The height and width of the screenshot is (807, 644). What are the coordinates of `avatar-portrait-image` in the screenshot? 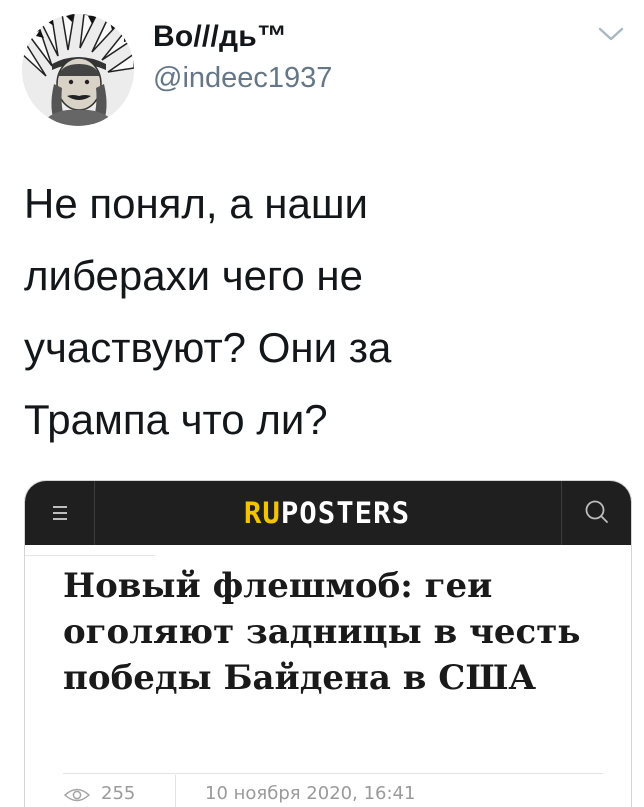 It's located at (78, 70).